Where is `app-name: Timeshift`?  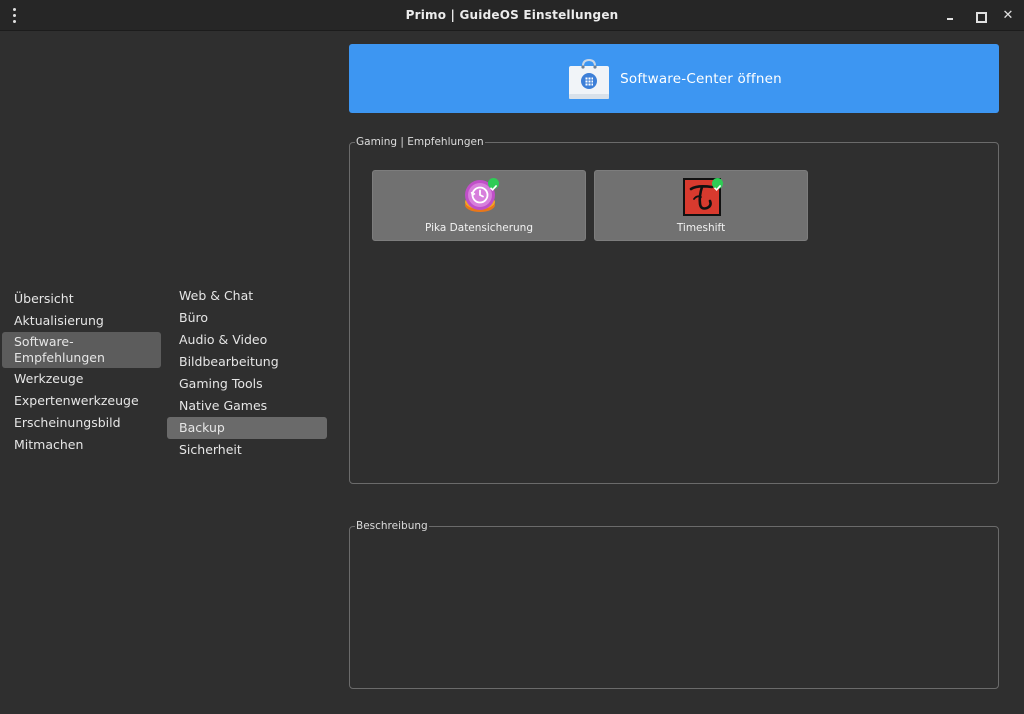 app-name: Timeshift is located at coordinates (701, 228).